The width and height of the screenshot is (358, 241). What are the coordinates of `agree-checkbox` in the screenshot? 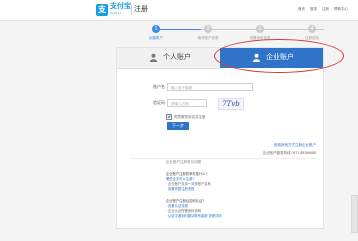 It's located at (169, 117).